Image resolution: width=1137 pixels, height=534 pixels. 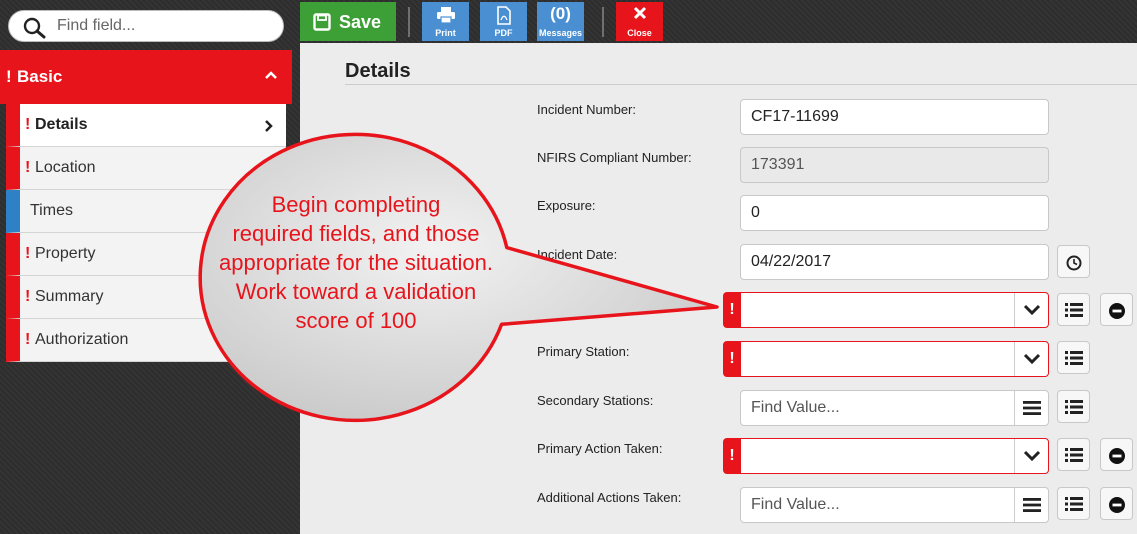 I want to click on nav-item-details: ! Details, so click(x=146, y=125).